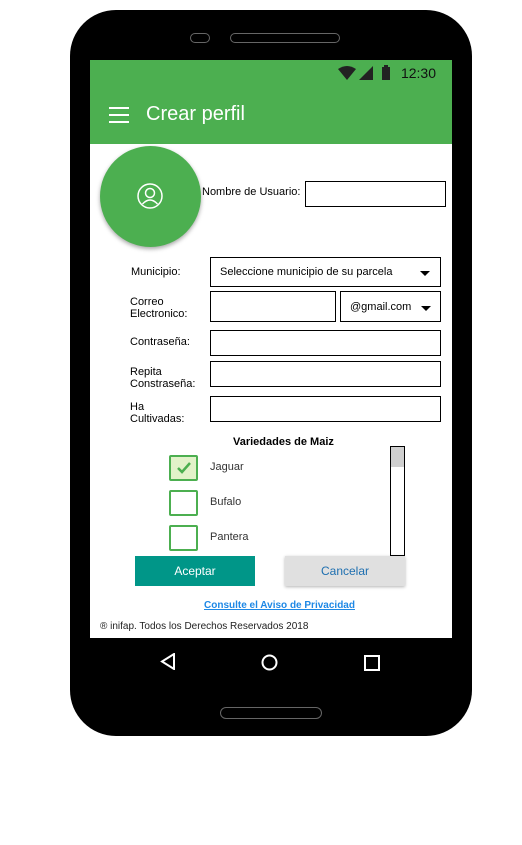 The height and width of the screenshot is (845, 522). I want to click on check-icon, so click(184, 468).